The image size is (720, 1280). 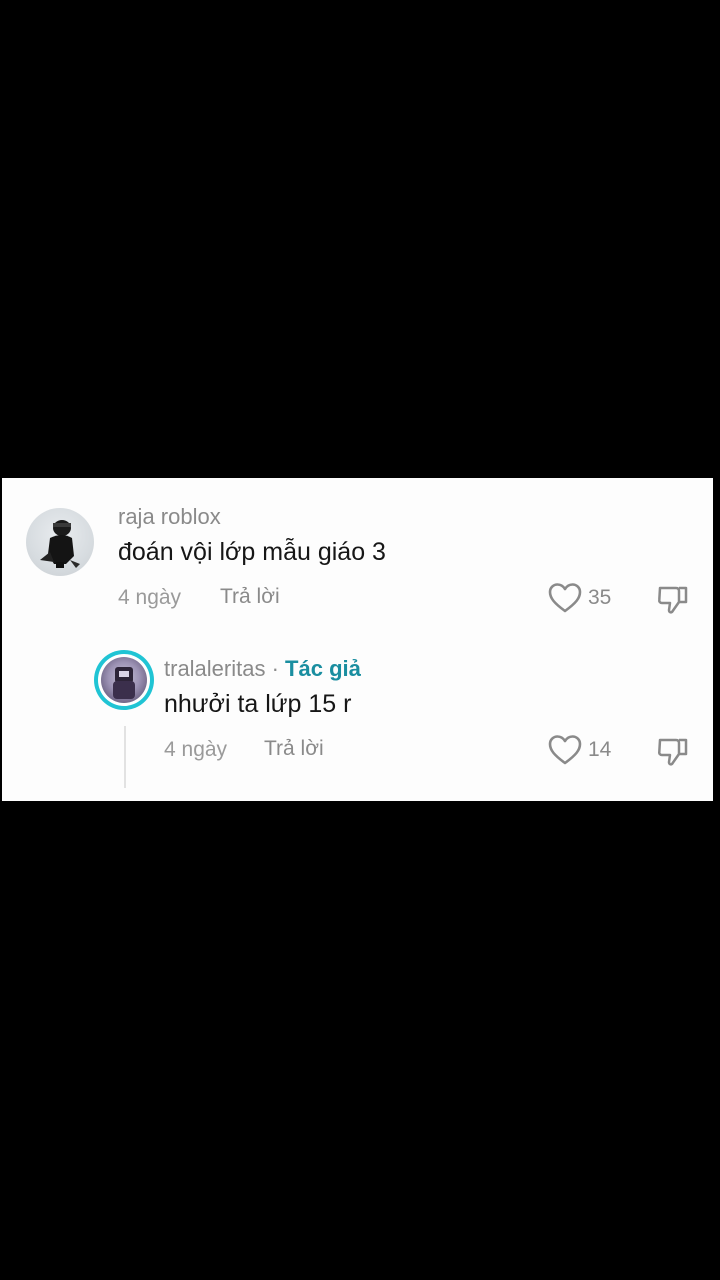 What do you see at coordinates (258, 704) in the screenshot?
I see `reply-text: nhưởi ta lứp 15 r` at bounding box center [258, 704].